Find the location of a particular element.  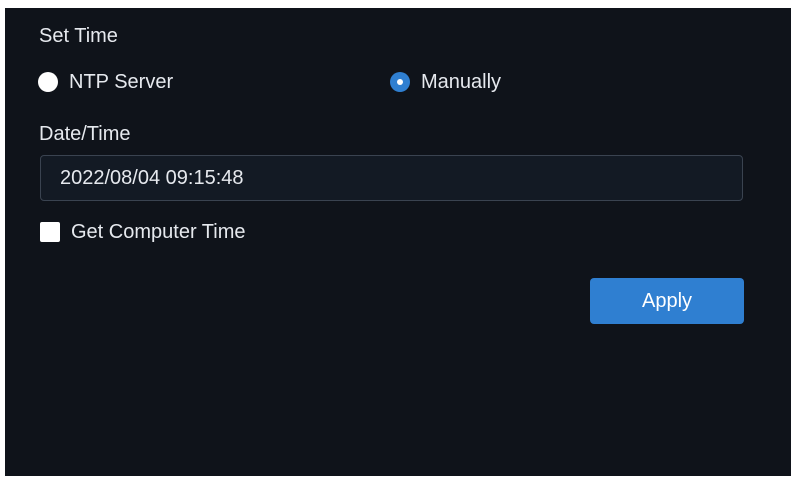

get-computer-time-label: Get Computer Time is located at coordinates (158, 232).